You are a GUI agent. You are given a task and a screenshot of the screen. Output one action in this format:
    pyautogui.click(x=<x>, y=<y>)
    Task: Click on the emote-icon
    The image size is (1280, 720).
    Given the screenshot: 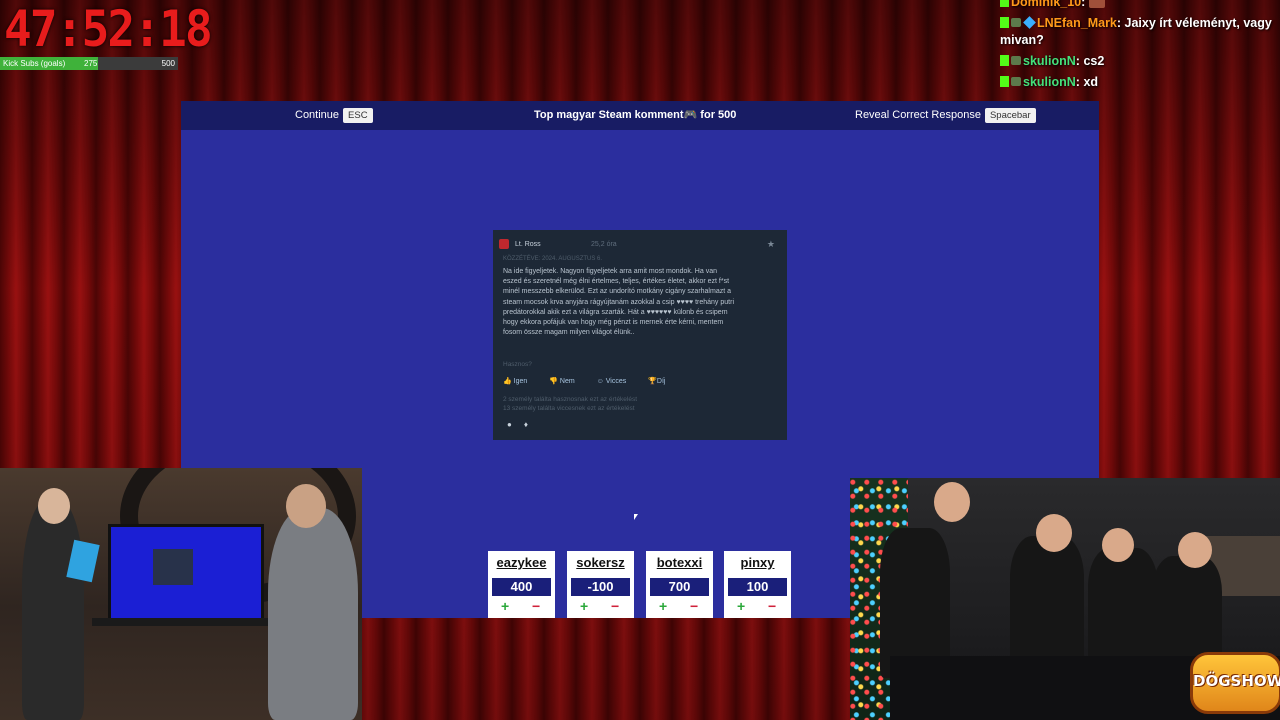 What is the action you would take?
    pyautogui.click(x=1096, y=4)
    